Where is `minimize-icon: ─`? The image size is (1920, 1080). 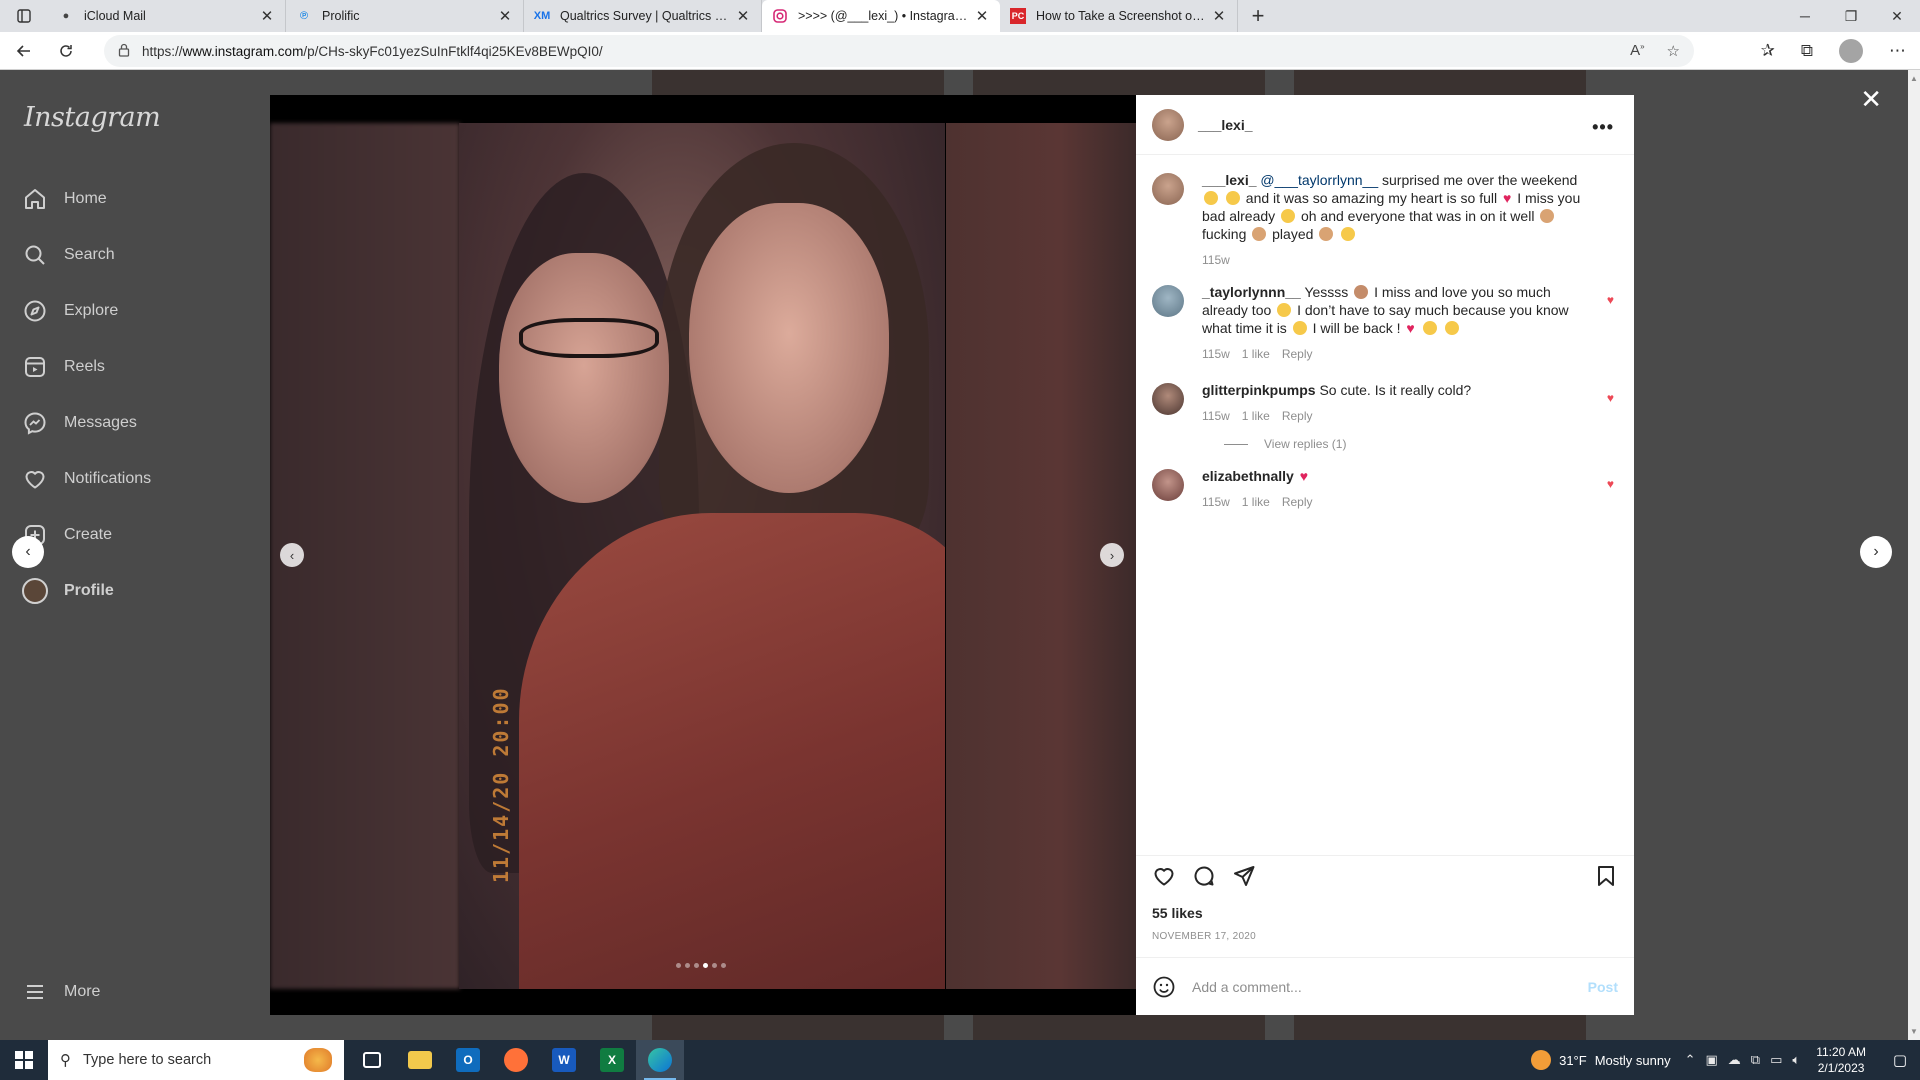
minimize-icon: ─ is located at coordinates (1805, 16).